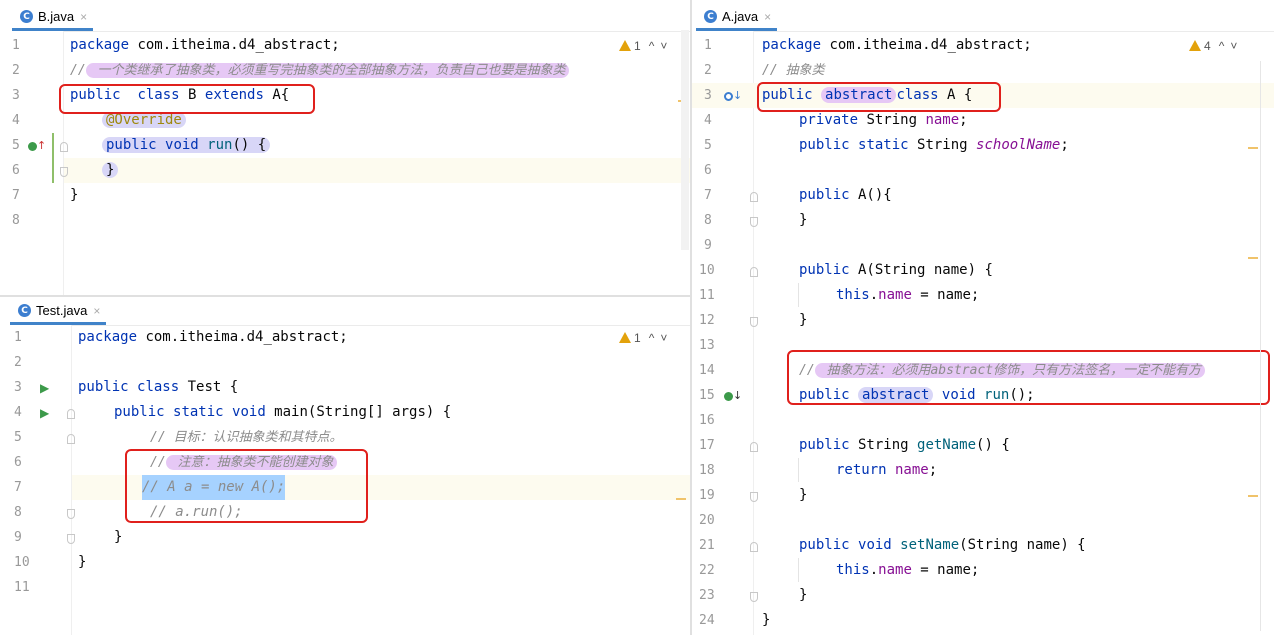  What do you see at coordinates (707, 445) in the screenshot?
I see `line-number: 17` at bounding box center [707, 445].